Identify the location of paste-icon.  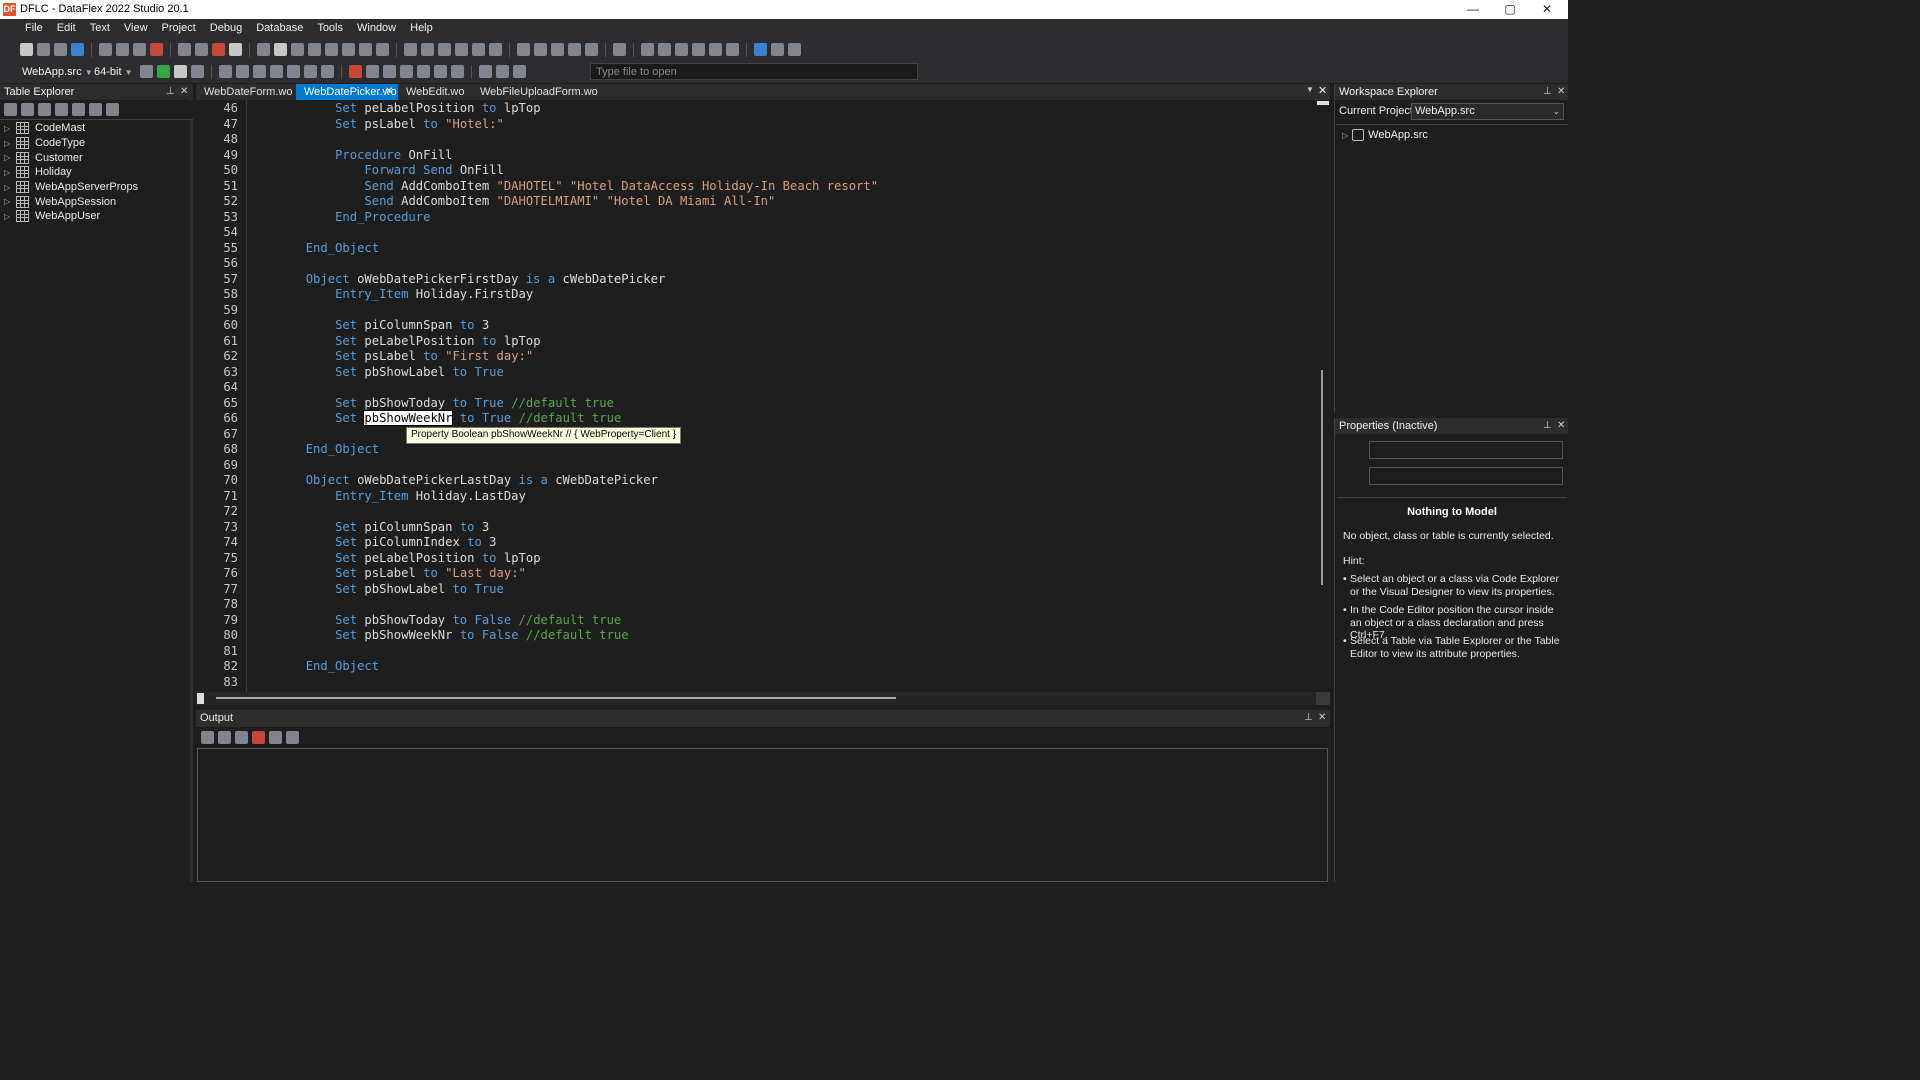
(139, 49).